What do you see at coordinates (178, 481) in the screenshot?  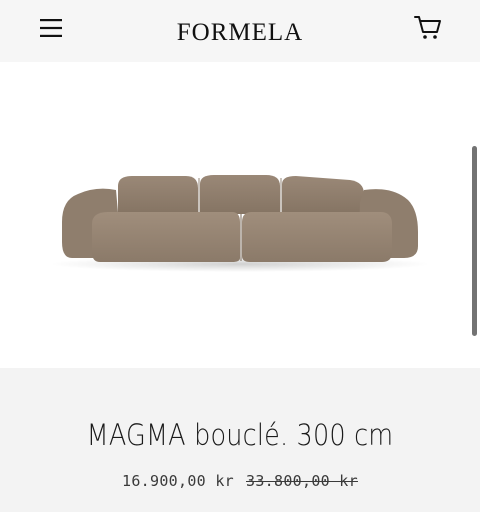 I see `sale-price: 16.900,00 kr` at bounding box center [178, 481].